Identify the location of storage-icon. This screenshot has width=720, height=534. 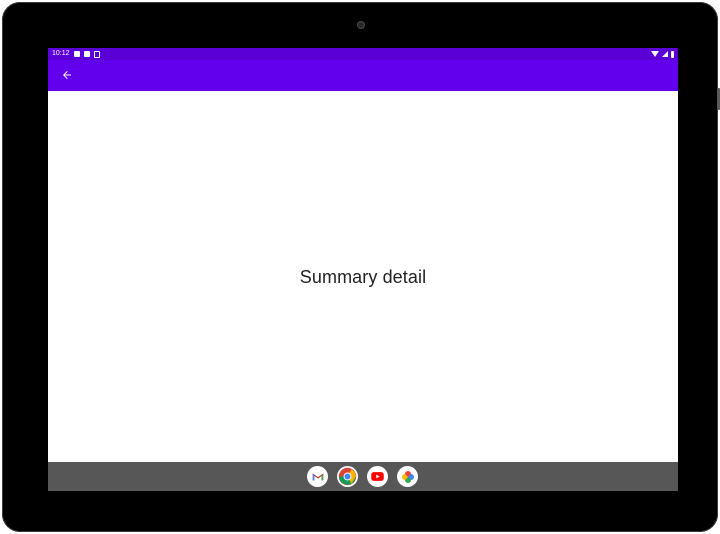
(96, 54).